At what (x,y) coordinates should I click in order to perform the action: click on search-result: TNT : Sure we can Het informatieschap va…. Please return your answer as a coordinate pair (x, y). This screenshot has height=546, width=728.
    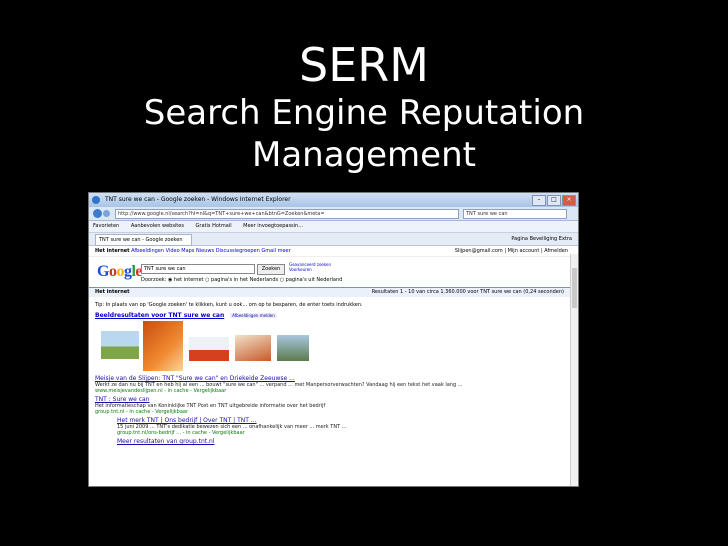
    Looking at the image, I should click on (333, 406).